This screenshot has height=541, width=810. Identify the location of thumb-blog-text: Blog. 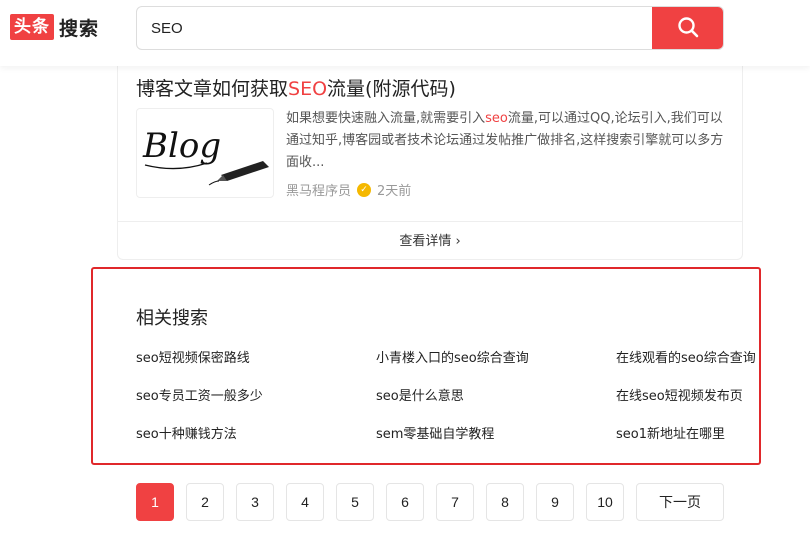
(181, 146).